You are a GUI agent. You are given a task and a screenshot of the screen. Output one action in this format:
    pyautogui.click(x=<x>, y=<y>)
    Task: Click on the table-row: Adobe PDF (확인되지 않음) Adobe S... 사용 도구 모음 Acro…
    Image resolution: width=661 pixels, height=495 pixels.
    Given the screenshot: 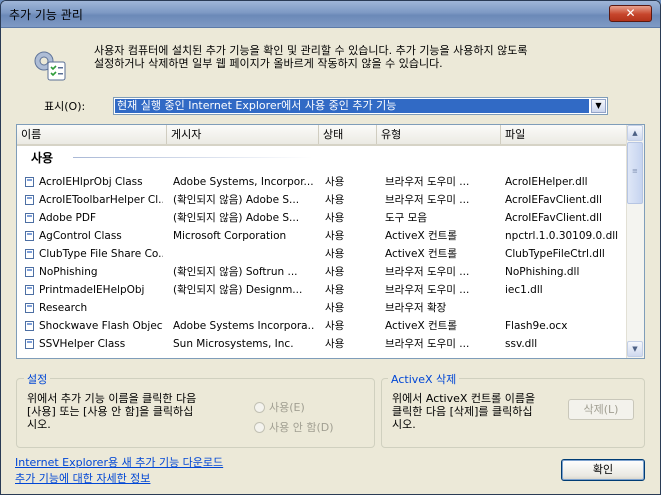 What is the action you would take?
    pyautogui.click(x=322, y=218)
    